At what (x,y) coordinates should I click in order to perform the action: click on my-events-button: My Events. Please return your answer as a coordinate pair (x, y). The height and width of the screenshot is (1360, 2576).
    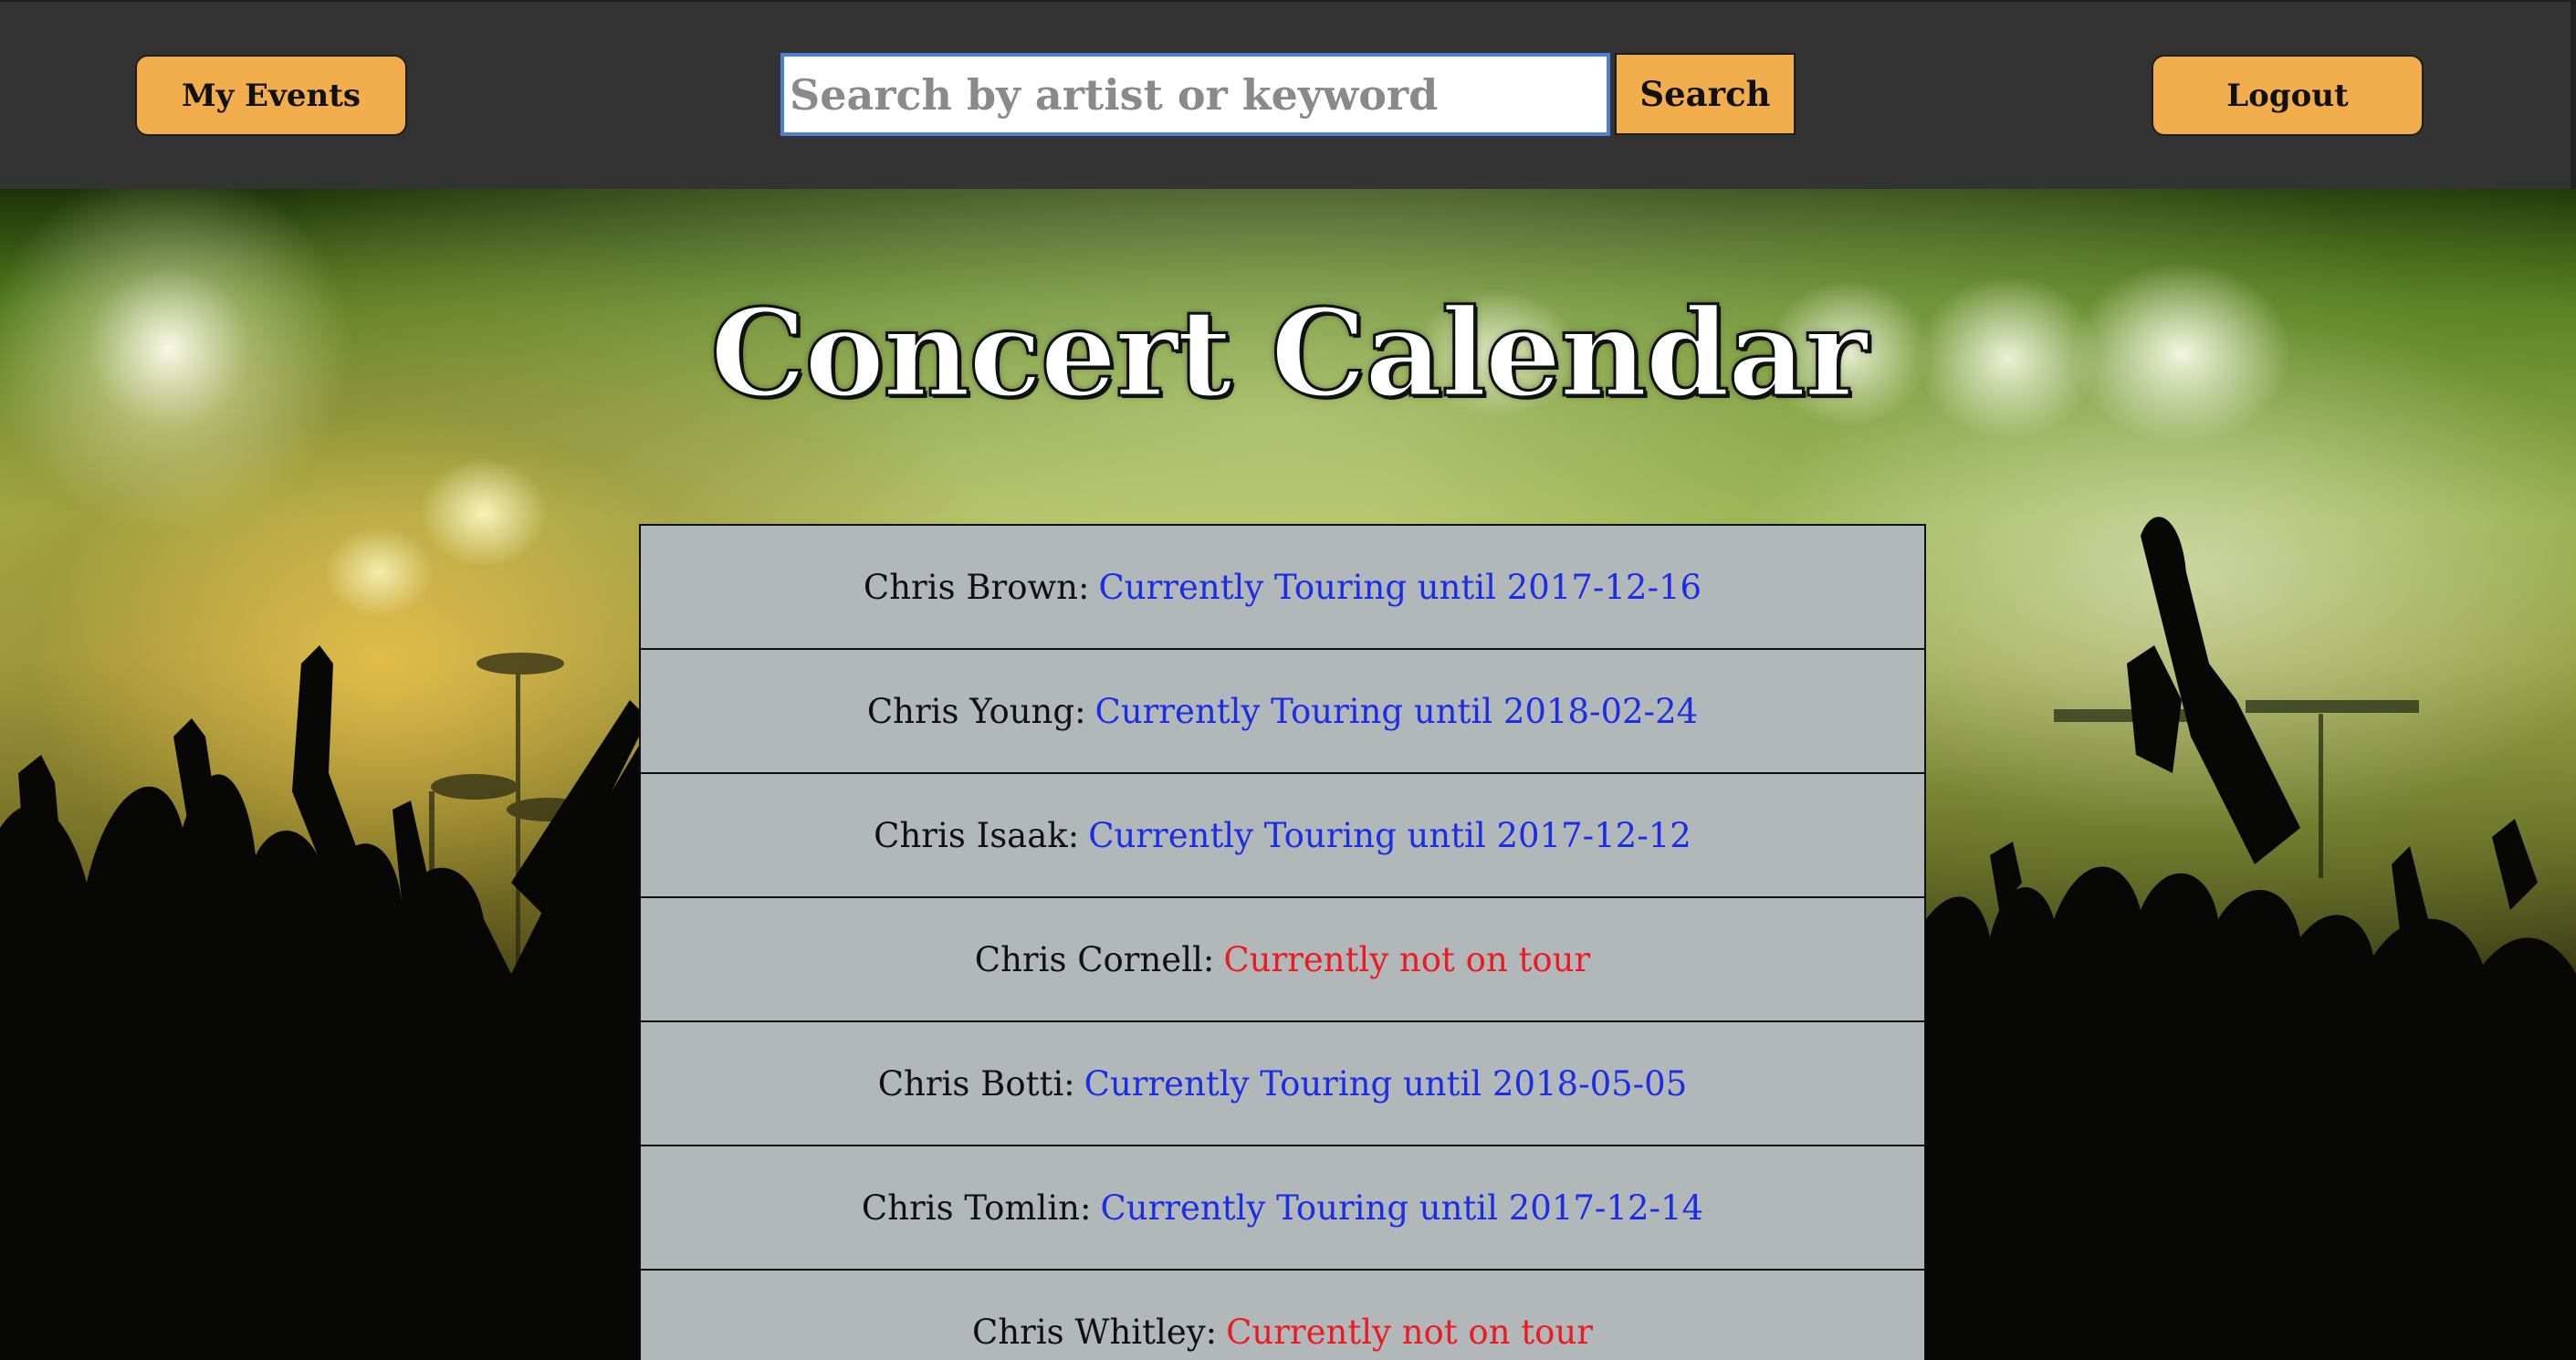
    Looking at the image, I should click on (271, 96).